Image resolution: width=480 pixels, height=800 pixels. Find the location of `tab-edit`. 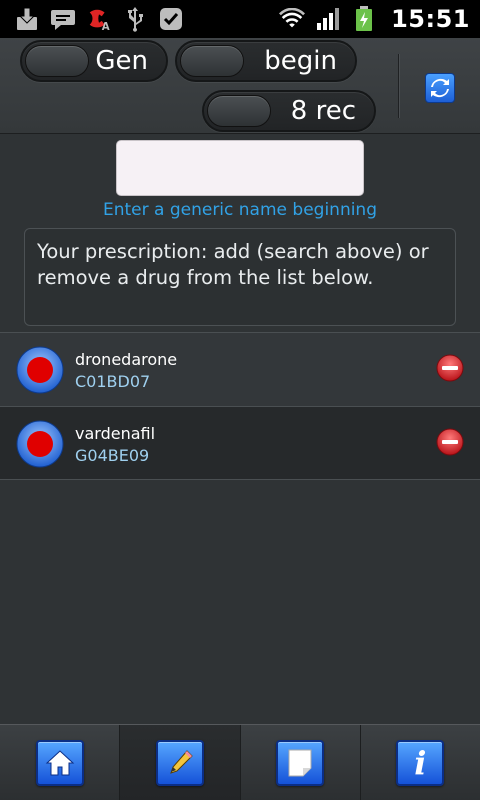

tab-edit is located at coordinates (180, 762).